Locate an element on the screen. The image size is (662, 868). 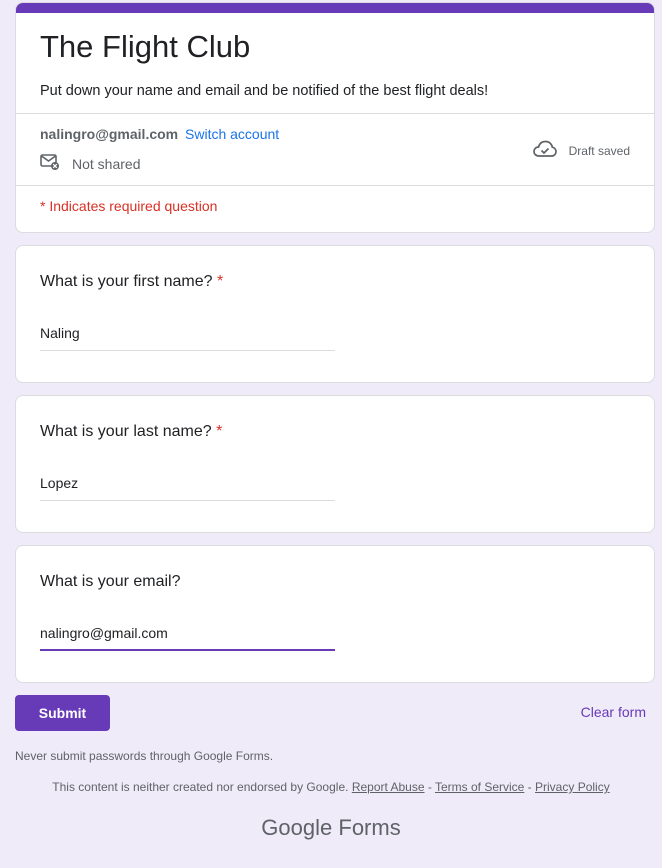
question-title: What is your last name? * is located at coordinates (131, 432).